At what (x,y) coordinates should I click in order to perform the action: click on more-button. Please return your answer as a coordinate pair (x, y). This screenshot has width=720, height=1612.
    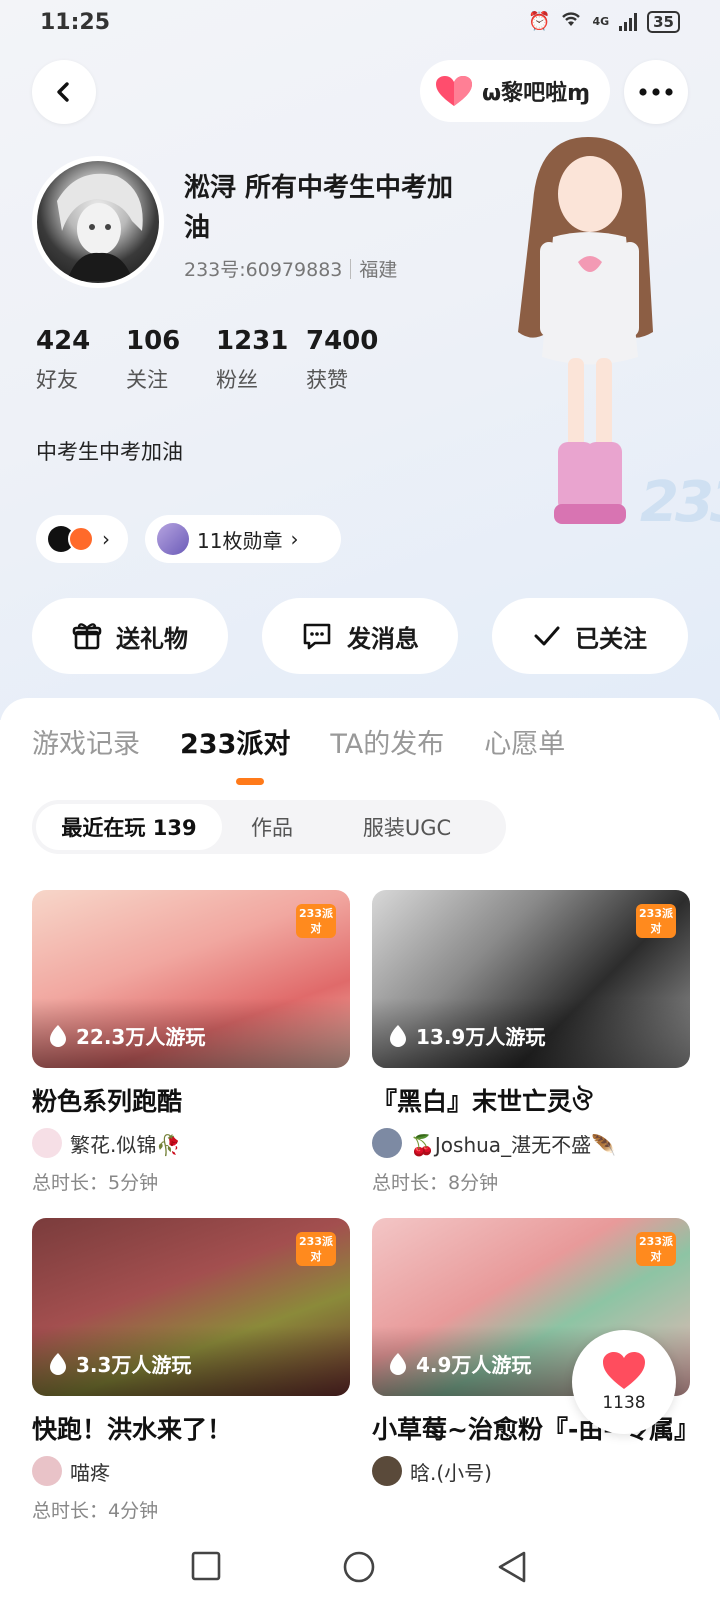
    Looking at the image, I should click on (656, 92).